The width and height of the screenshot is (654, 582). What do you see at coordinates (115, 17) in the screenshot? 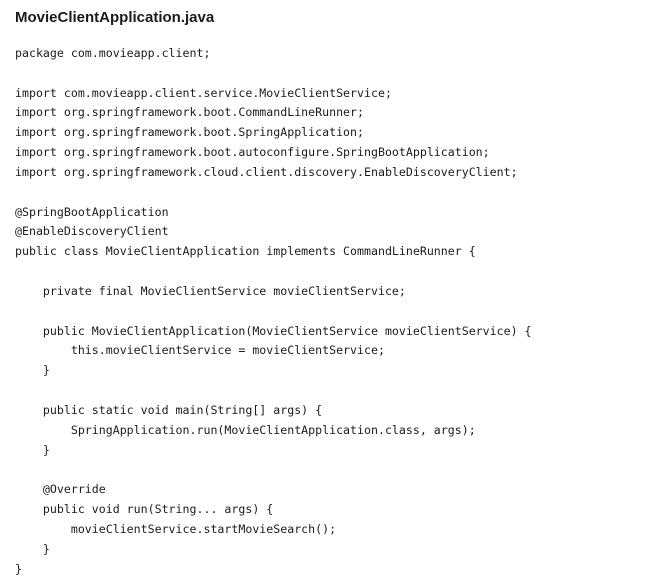
I see `file-title: MovieClientApplication.java` at bounding box center [115, 17].